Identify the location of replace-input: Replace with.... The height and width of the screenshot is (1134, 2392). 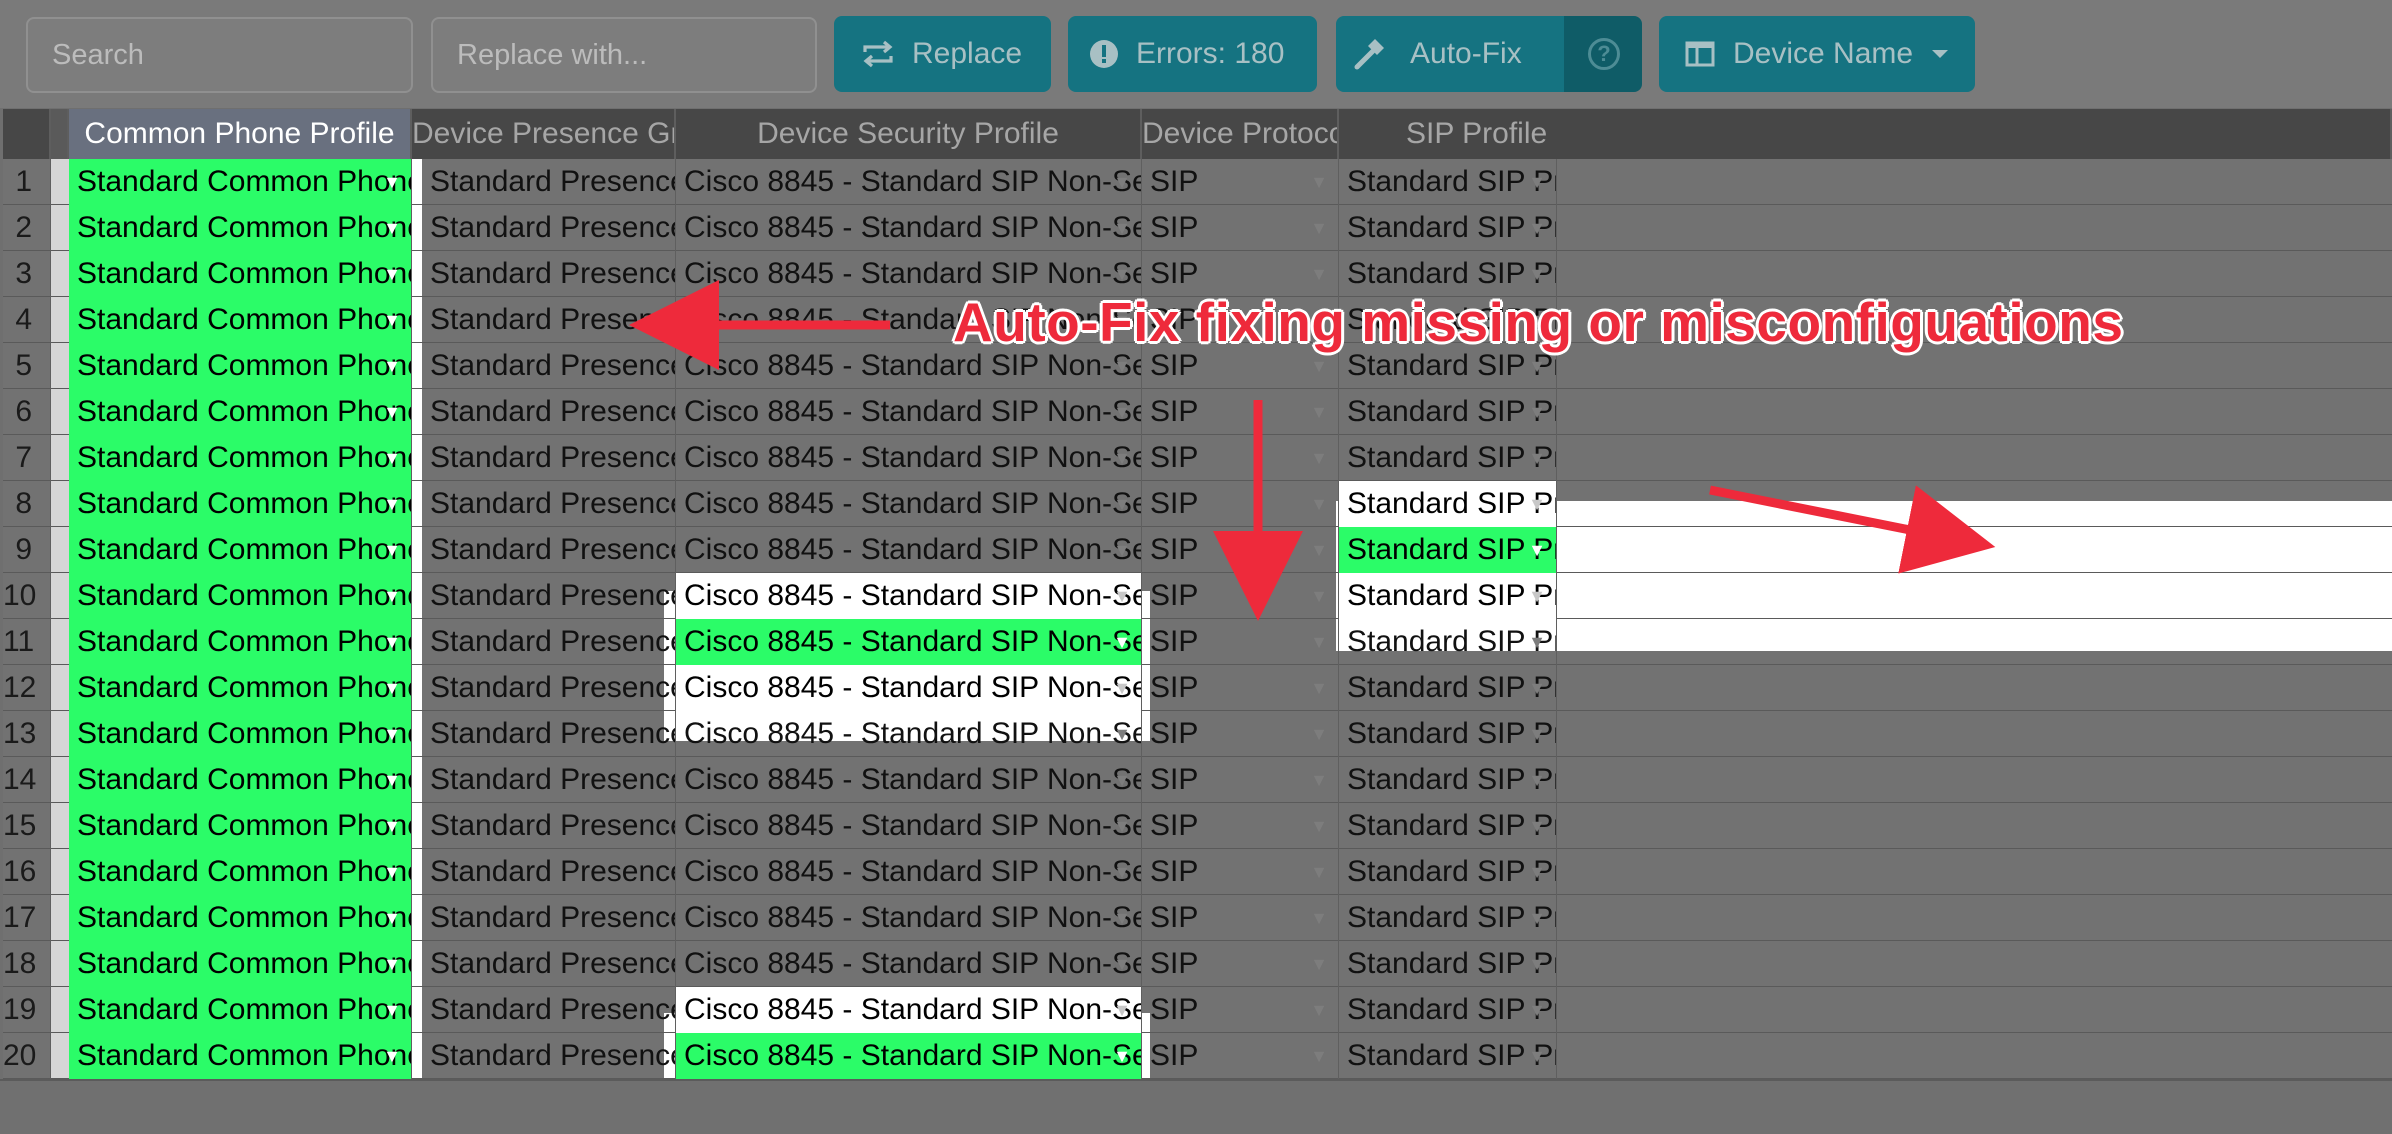
(624, 55).